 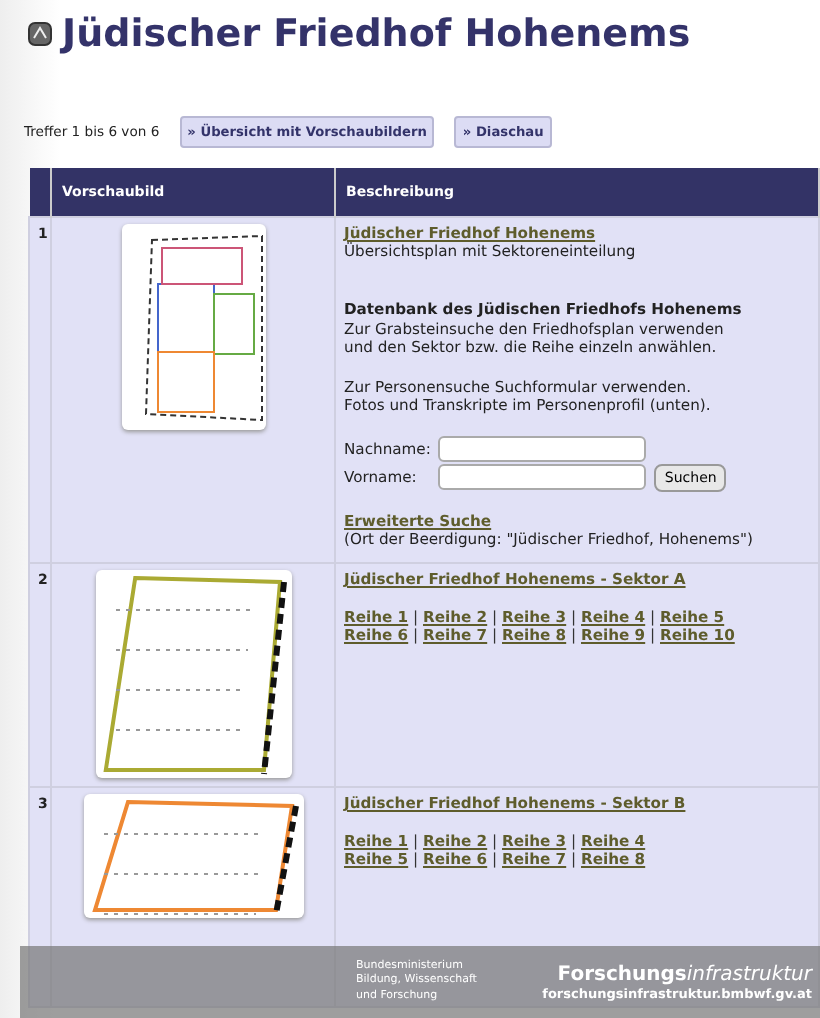 What do you see at coordinates (40, 34) in the screenshot?
I see `app-logo-icon` at bounding box center [40, 34].